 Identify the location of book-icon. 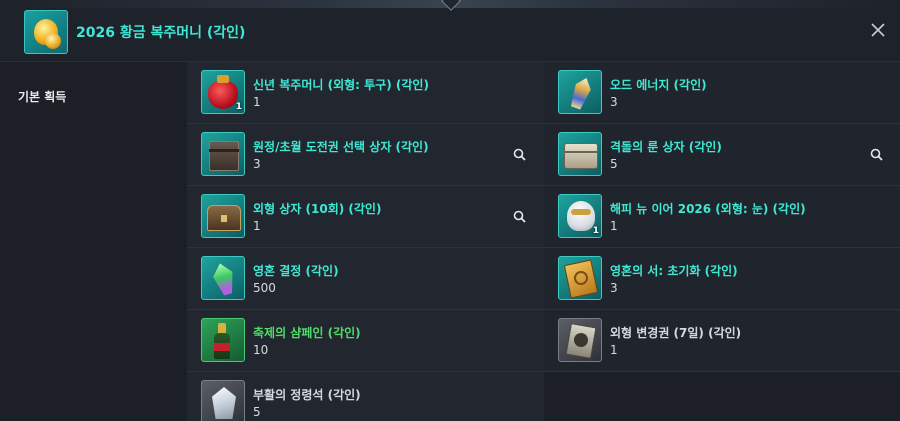
(580, 278).